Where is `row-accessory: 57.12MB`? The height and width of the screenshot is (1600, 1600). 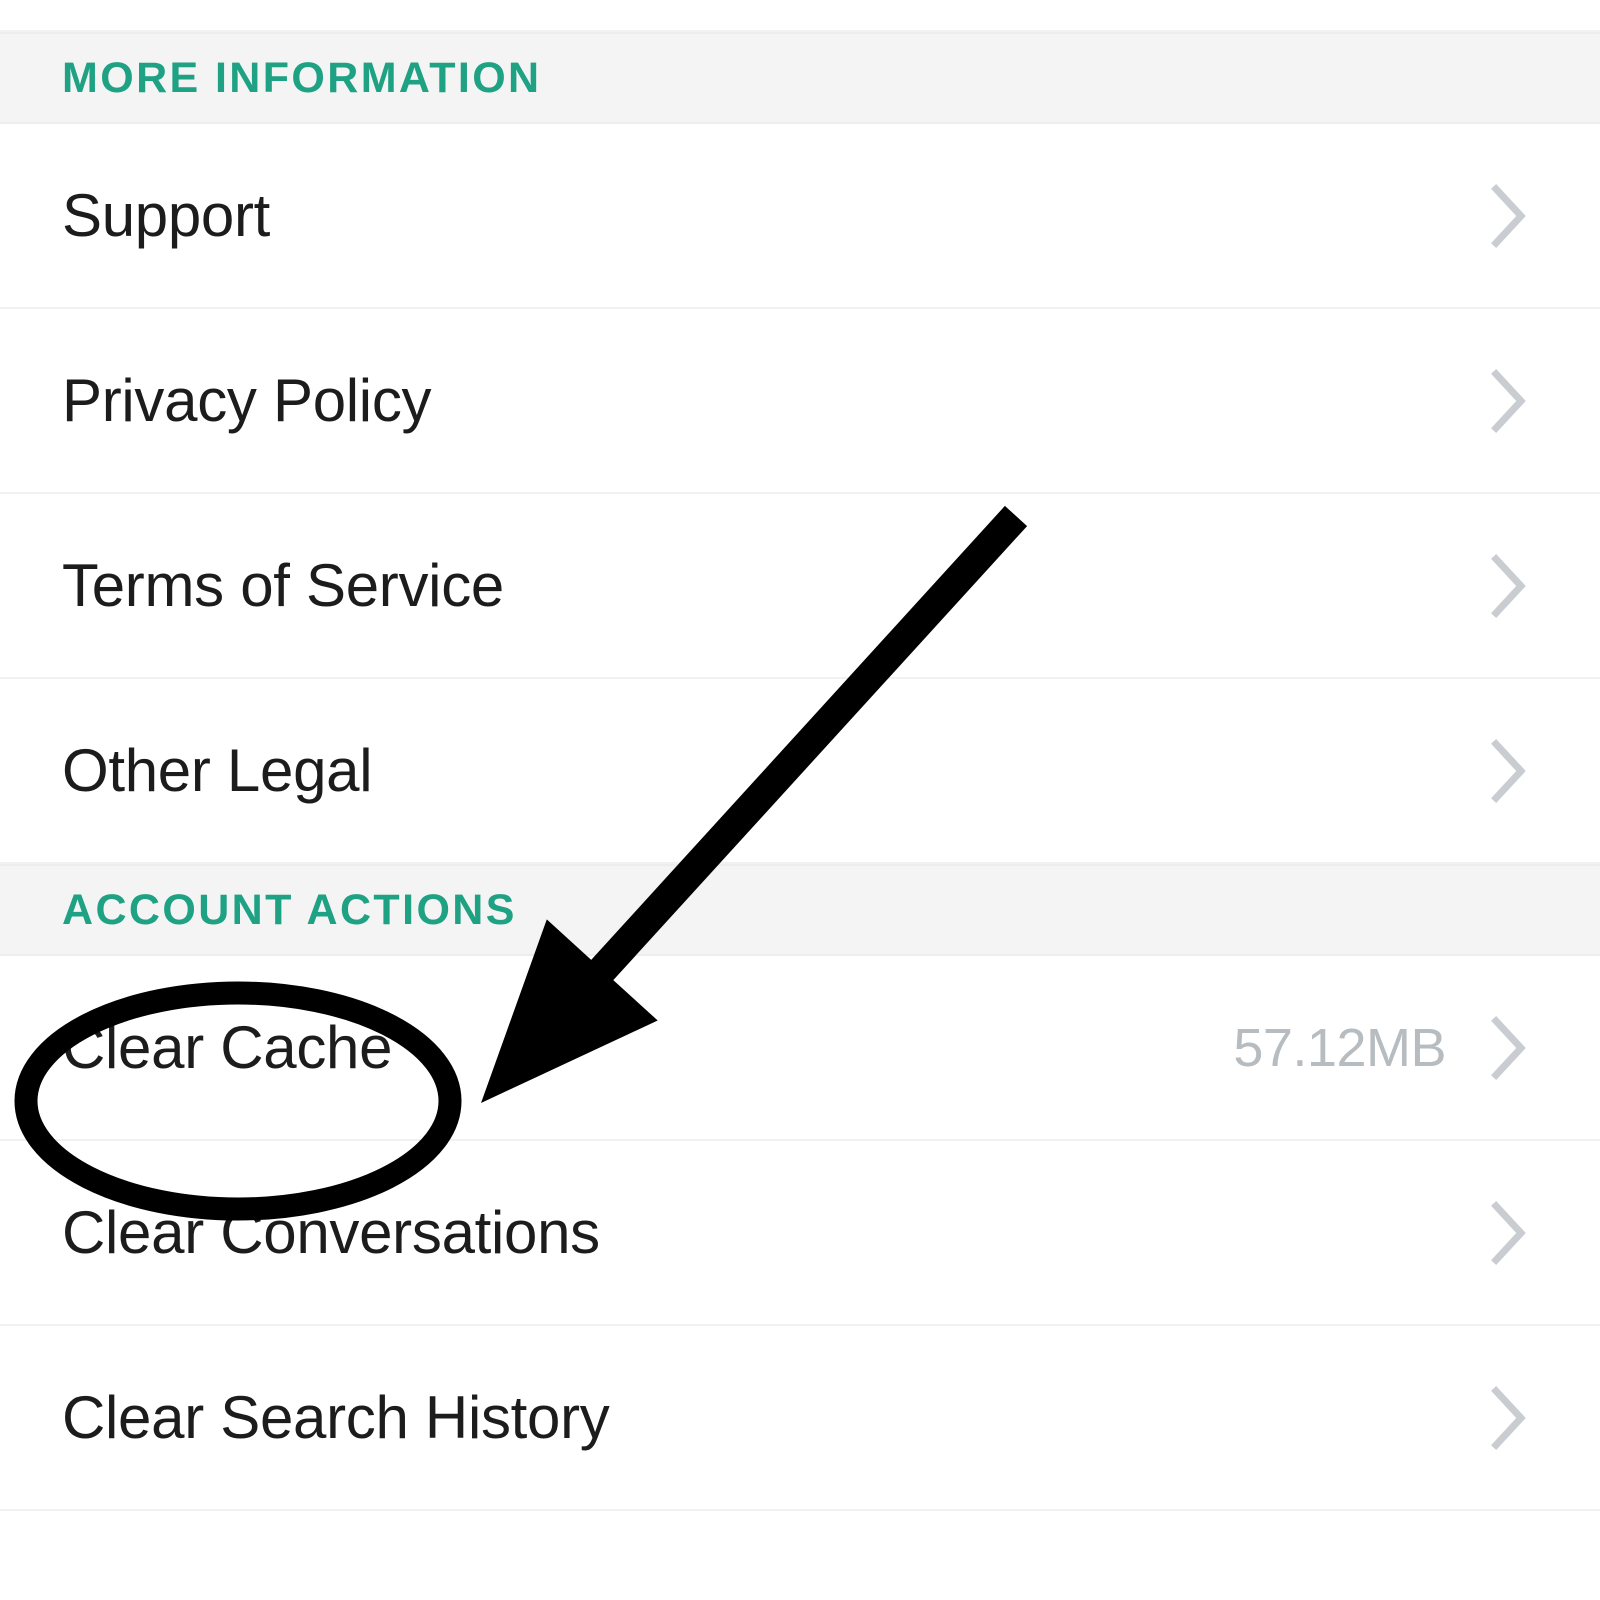 row-accessory: 57.12MB is located at coordinates (1416, 1048).